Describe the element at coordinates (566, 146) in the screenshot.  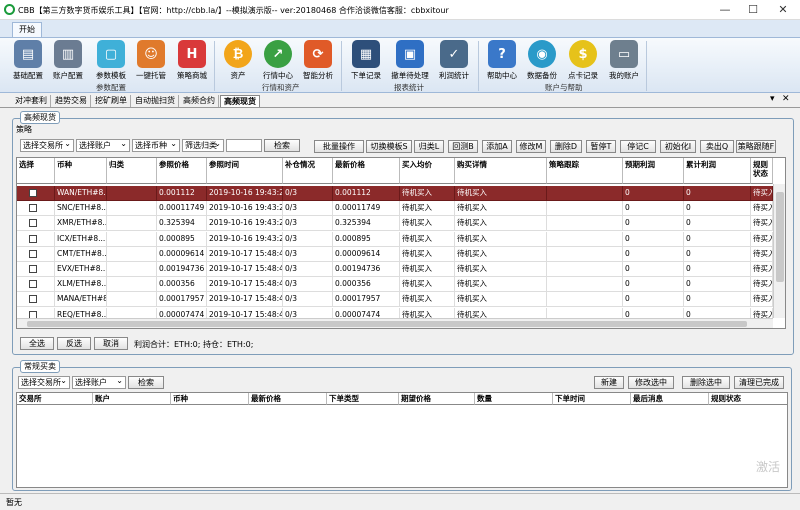
I see `delete-button: 删除D` at that location.